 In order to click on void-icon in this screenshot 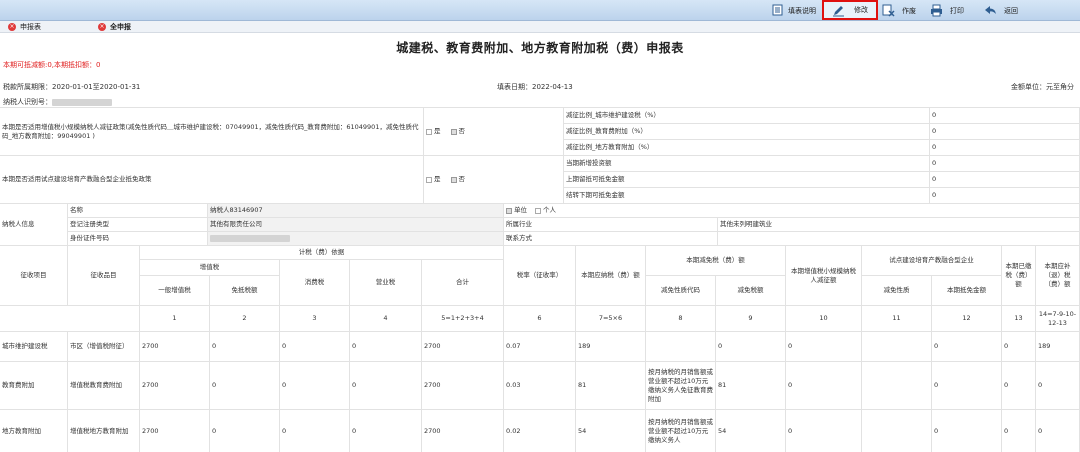, I will do `click(888, 10)`.